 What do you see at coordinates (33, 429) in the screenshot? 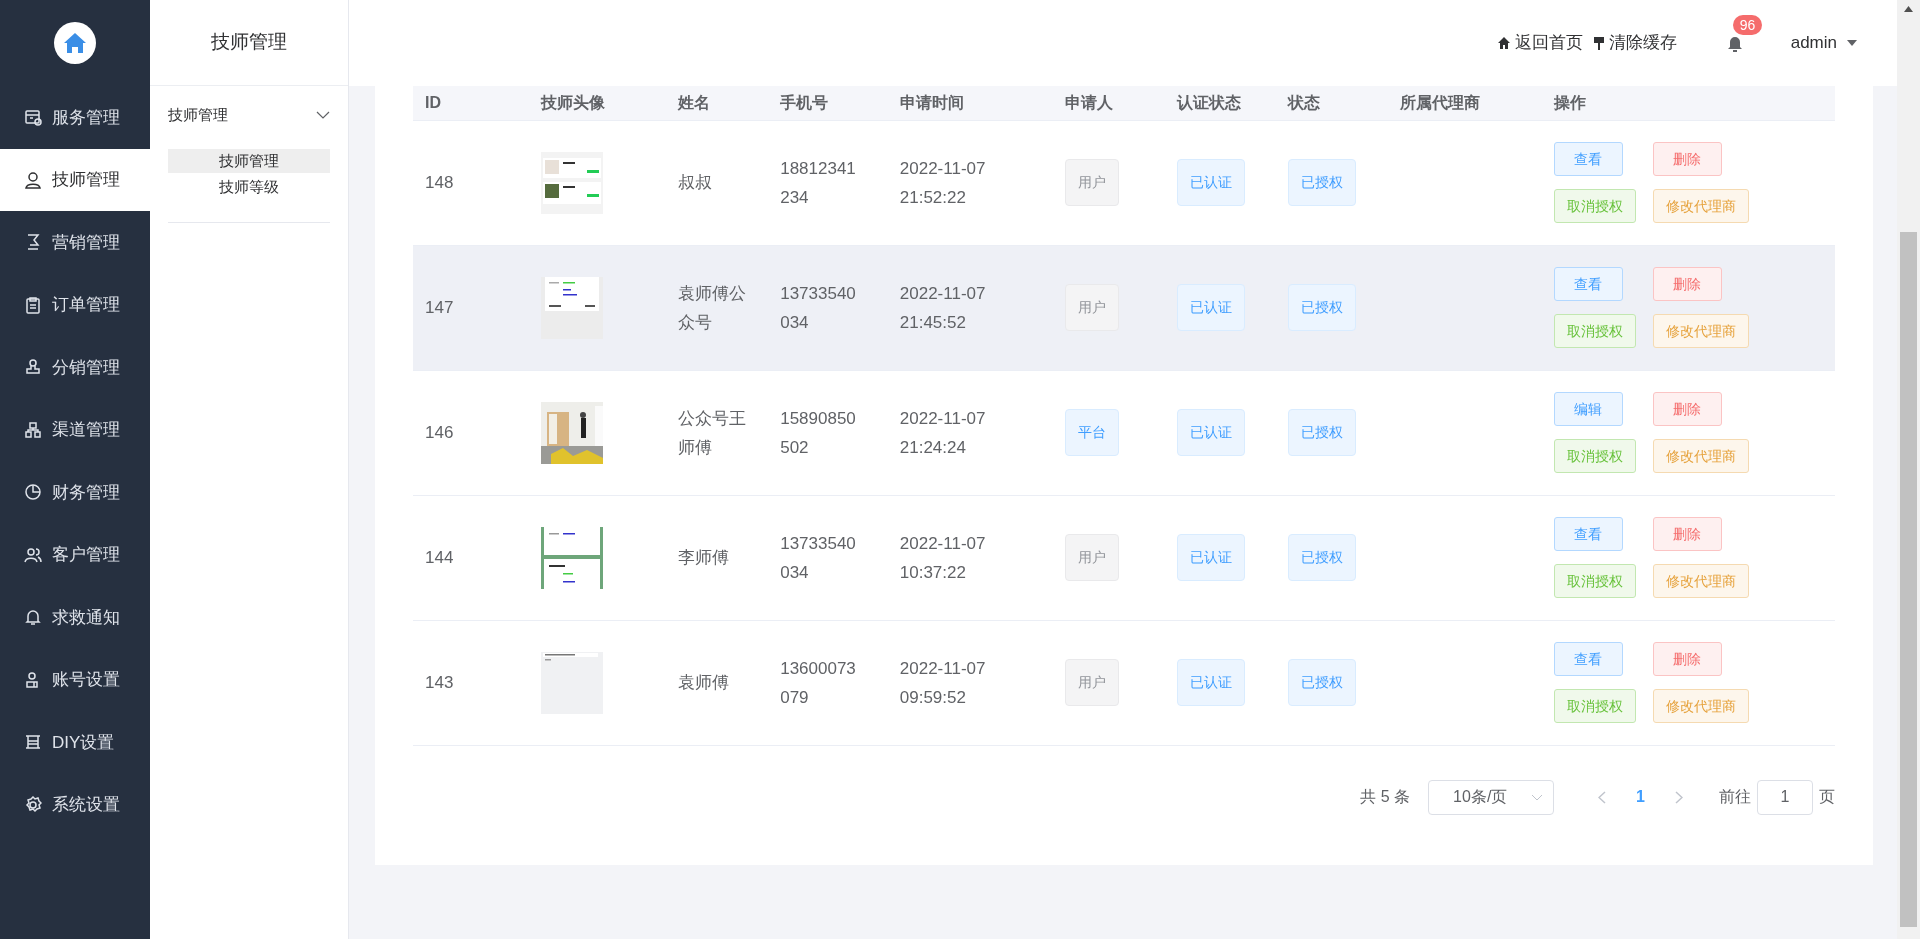
I see `hierarchy-icon` at bounding box center [33, 429].